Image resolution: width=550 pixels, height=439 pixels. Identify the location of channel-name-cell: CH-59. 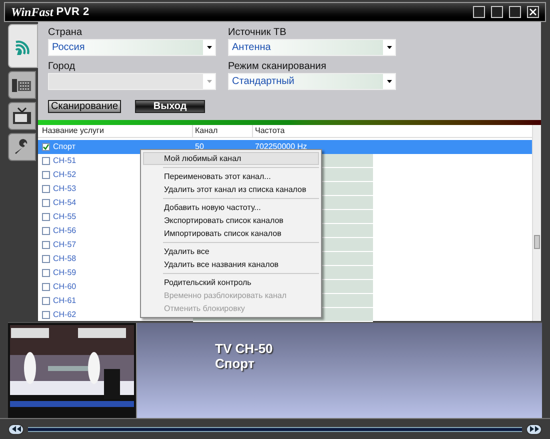
(64, 273).